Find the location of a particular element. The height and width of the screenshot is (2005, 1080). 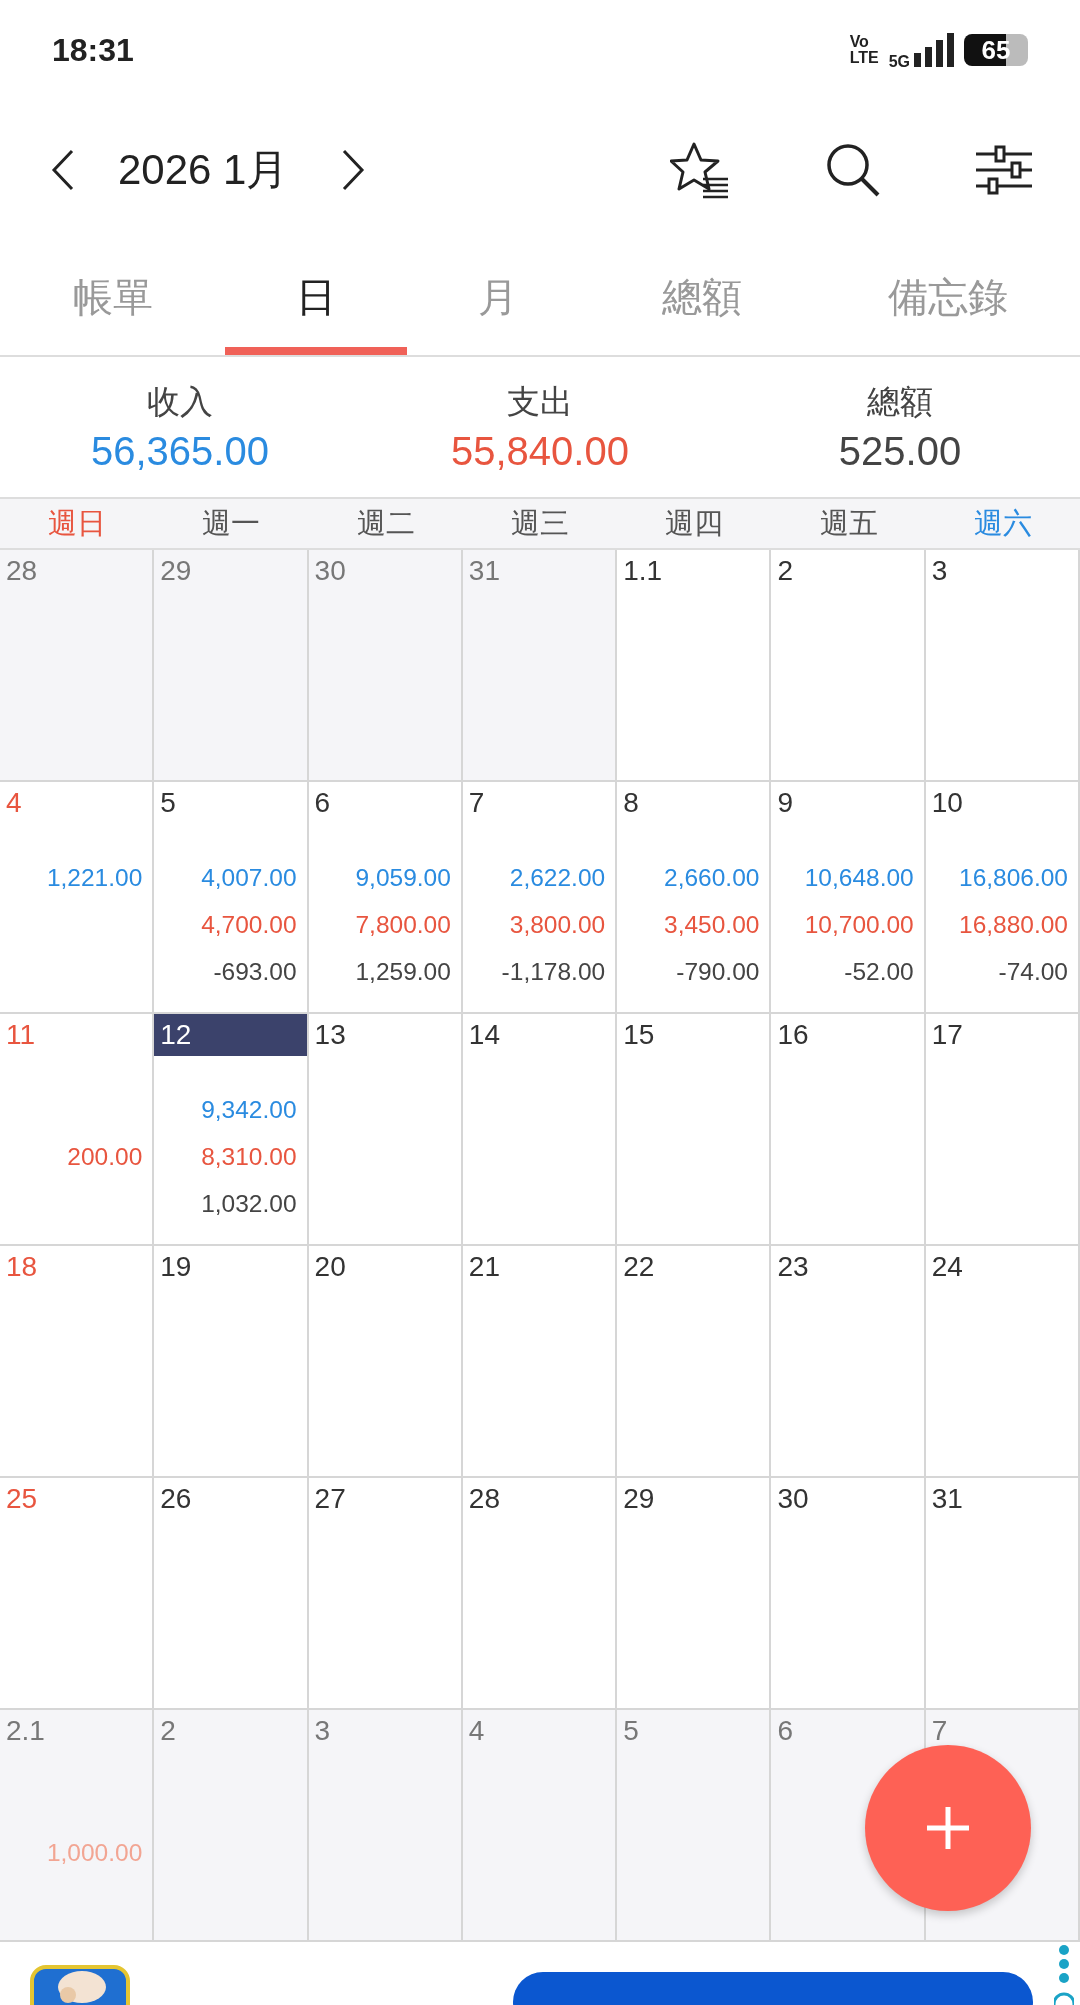

total-amount: -693.00 is located at coordinates (255, 971).